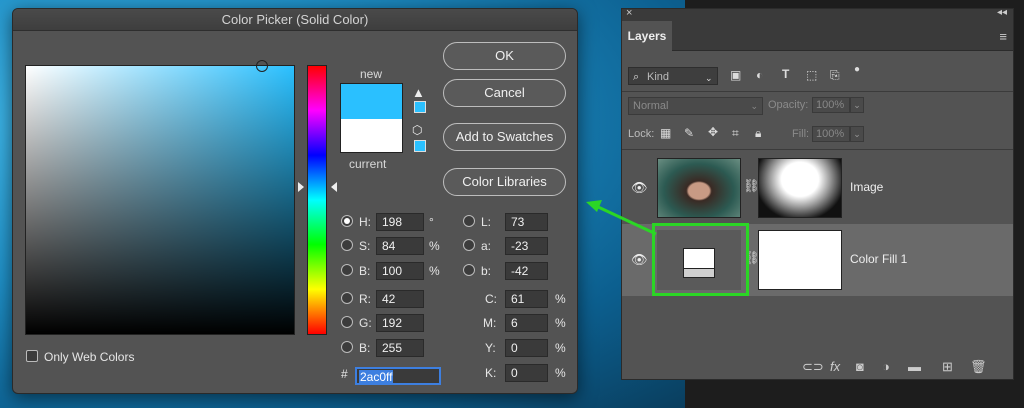 This screenshot has height=408, width=1024. I want to click on lab-b-radio, so click(469, 270).